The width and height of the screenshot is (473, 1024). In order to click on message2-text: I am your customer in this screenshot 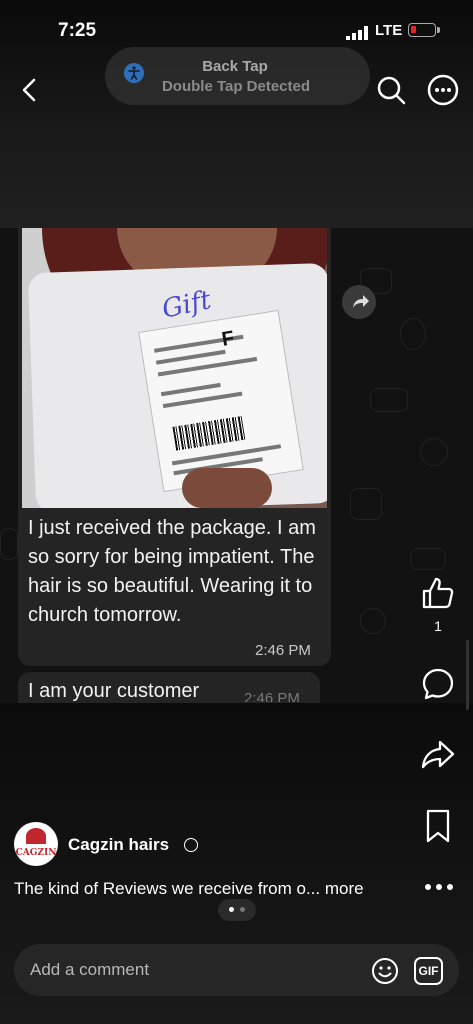, I will do `click(114, 691)`.